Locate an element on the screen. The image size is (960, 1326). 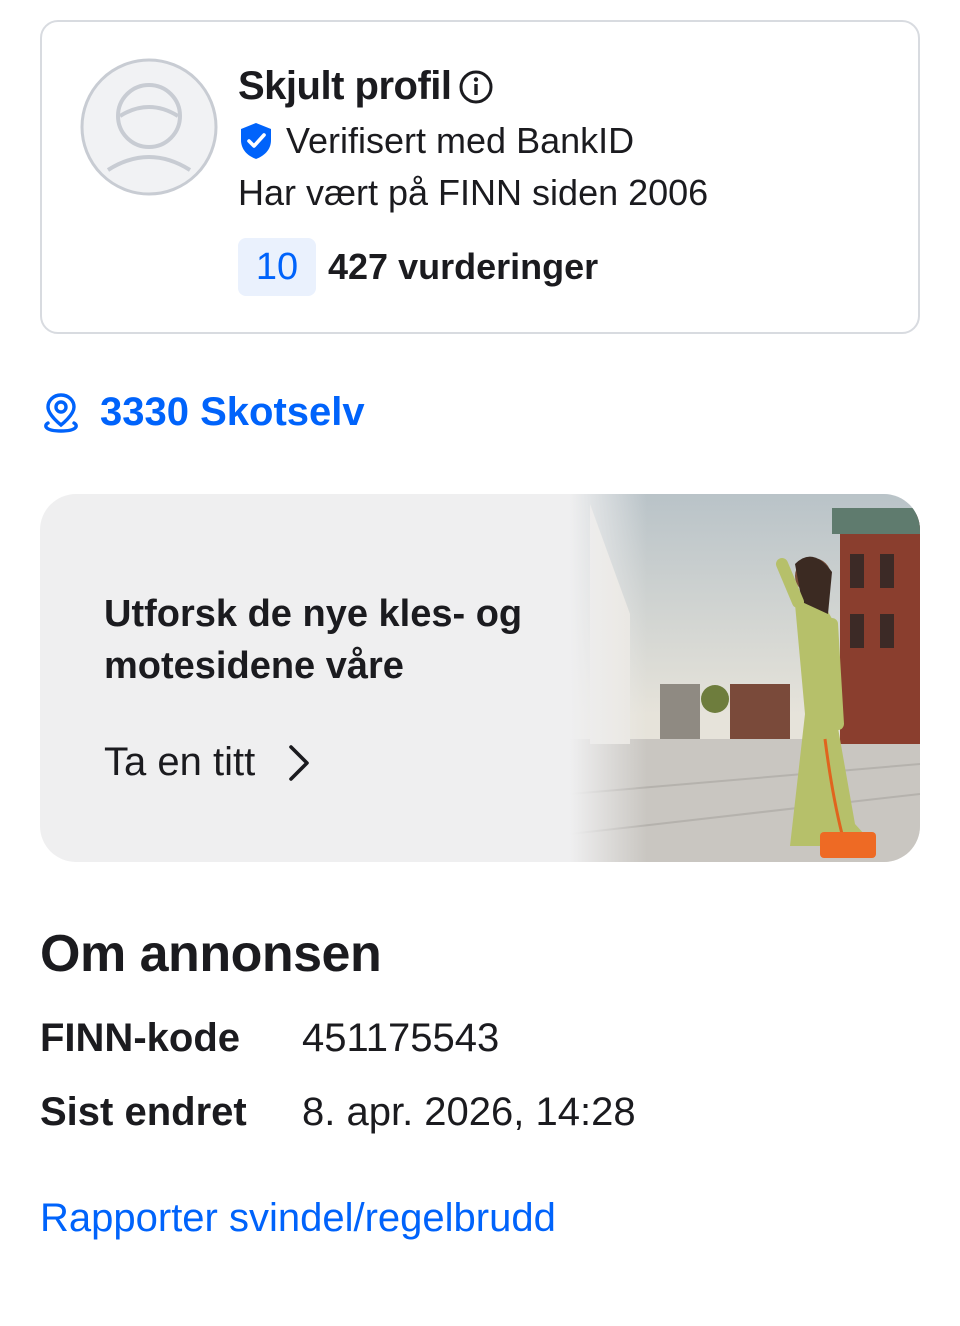
about-section-title: Om annonsen is located at coordinates (211, 954).